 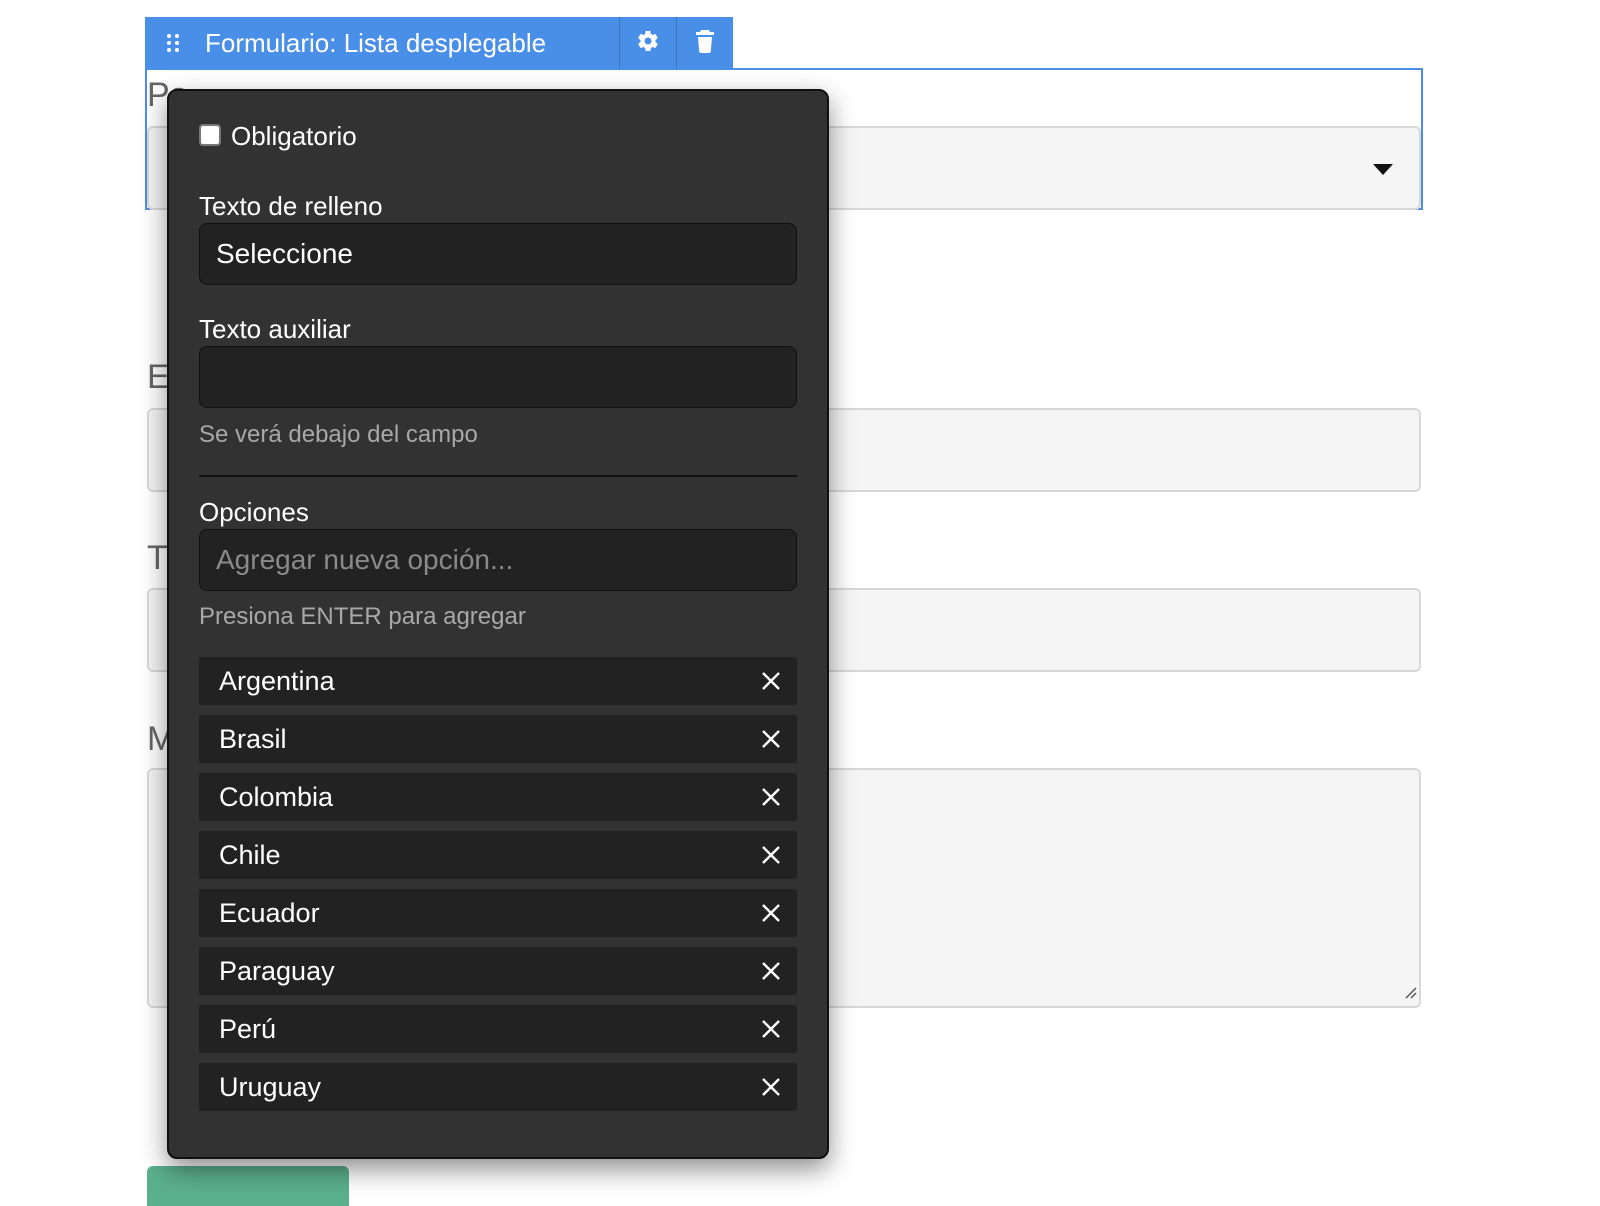 I want to click on helper-text-input, so click(x=498, y=377).